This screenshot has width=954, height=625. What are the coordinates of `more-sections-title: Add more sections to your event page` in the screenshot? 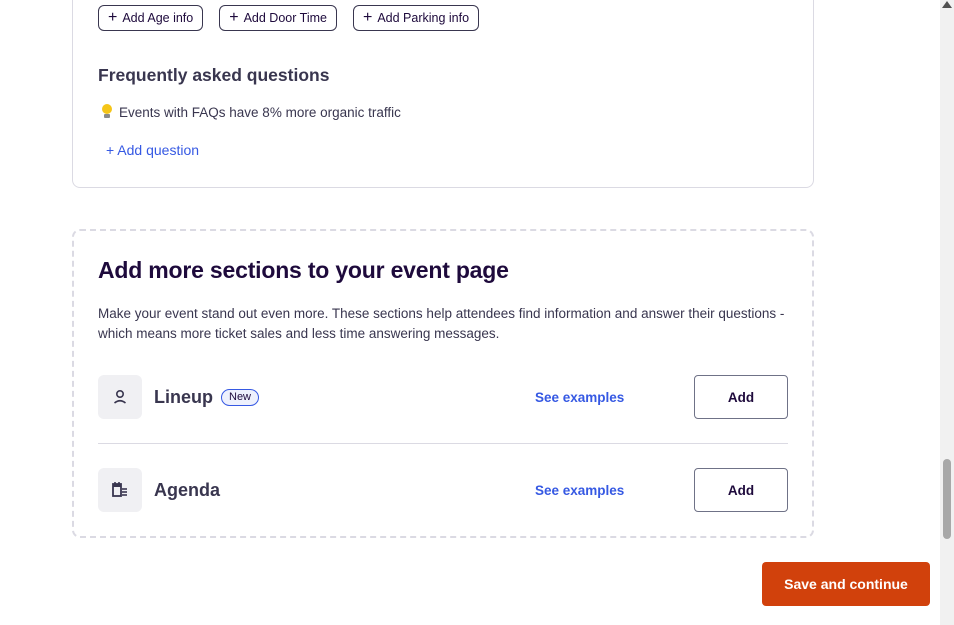 It's located at (303, 270).